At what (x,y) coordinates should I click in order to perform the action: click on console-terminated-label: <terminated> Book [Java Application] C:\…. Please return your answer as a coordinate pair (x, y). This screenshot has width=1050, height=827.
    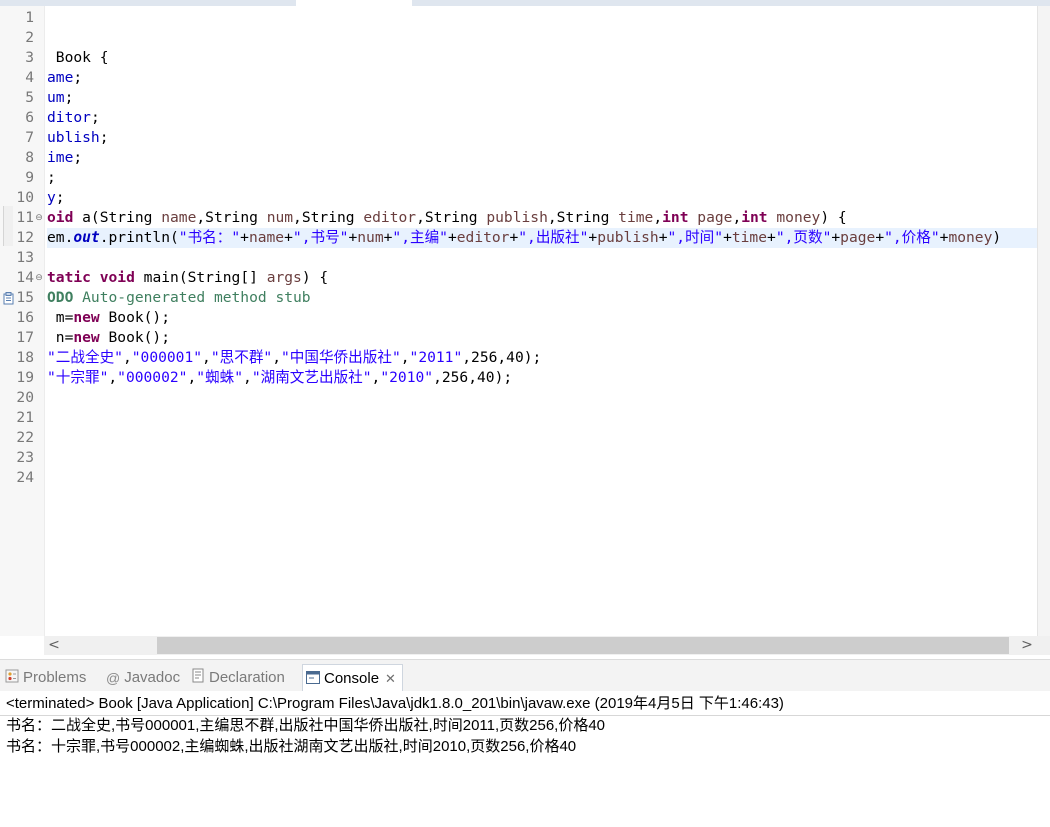
    Looking at the image, I should click on (395, 703).